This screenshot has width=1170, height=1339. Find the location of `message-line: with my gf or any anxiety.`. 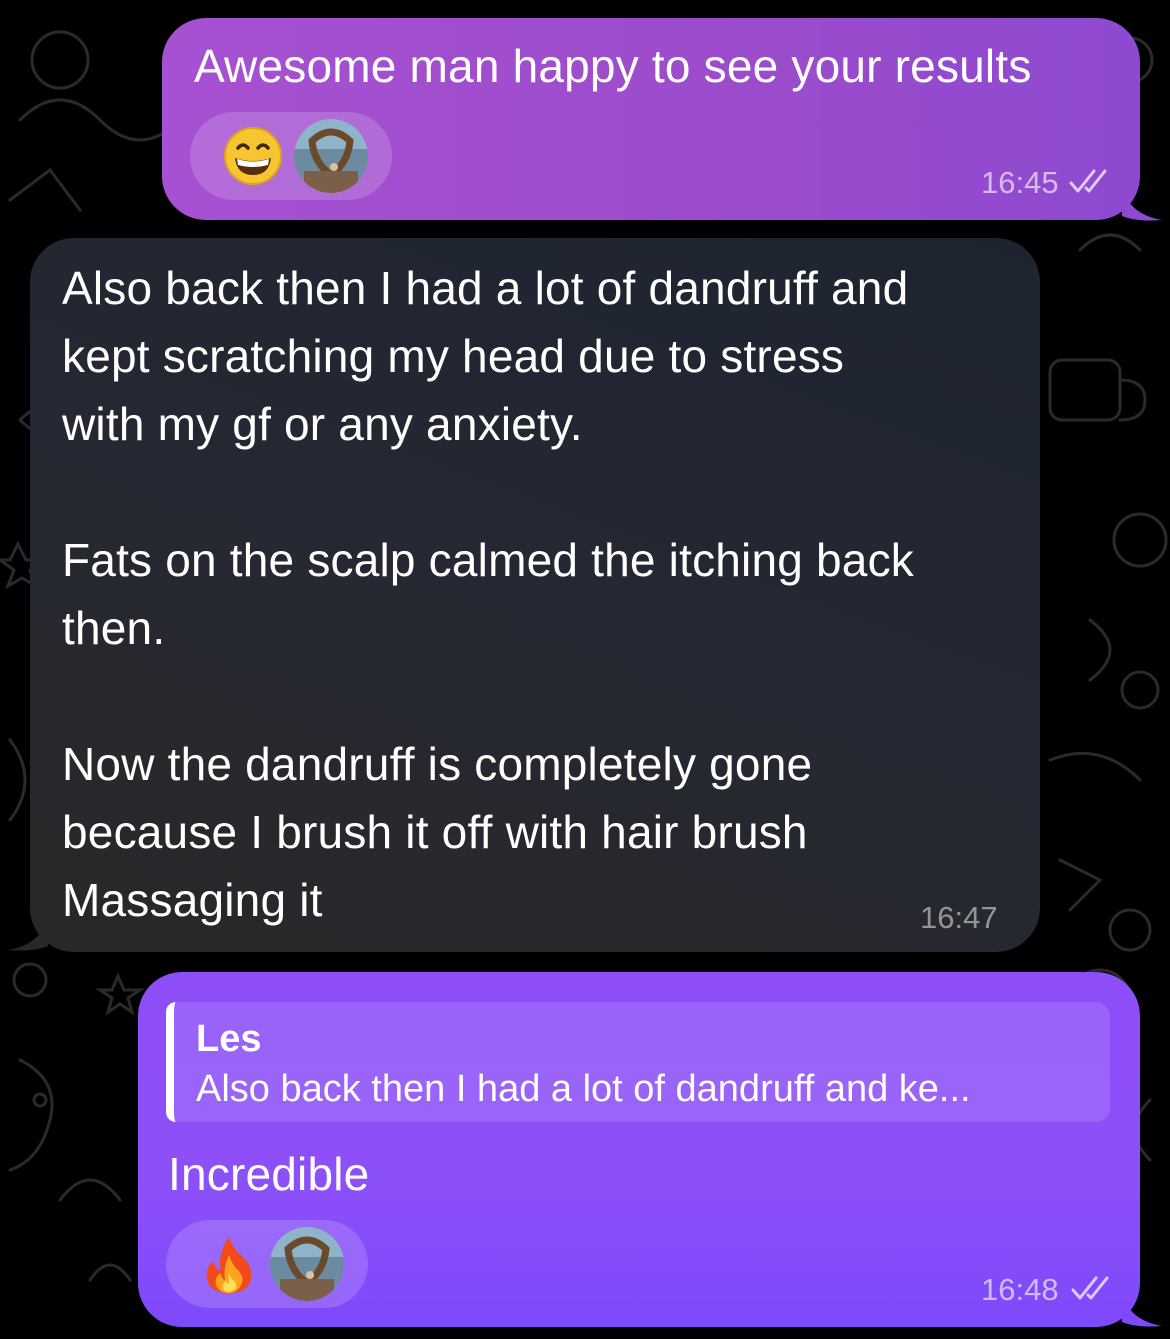

message-line: with my gf or any anxiety. is located at coordinates (322, 424).